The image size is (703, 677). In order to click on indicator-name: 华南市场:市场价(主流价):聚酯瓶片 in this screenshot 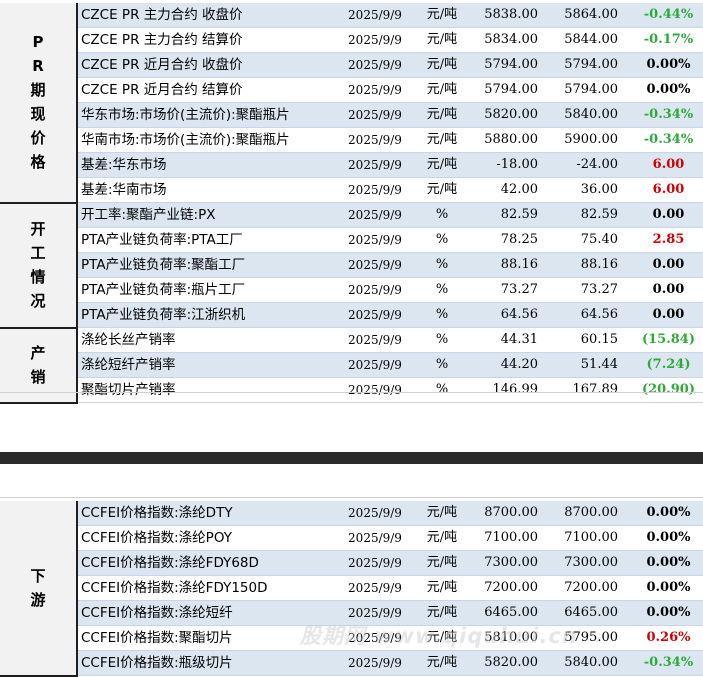, I will do `click(204, 140)`.